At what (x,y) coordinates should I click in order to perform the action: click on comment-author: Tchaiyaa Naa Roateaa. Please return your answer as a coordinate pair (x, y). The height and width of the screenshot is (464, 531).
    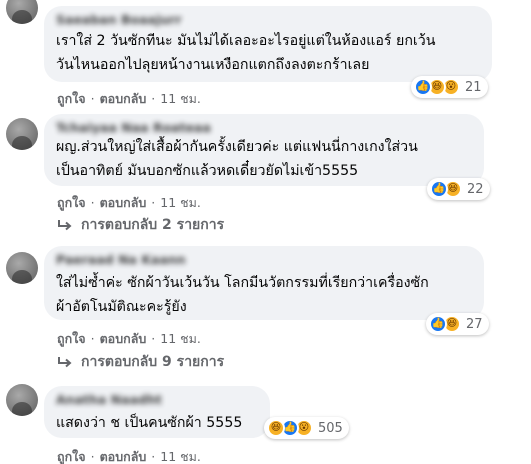
    Looking at the image, I should click on (264, 128).